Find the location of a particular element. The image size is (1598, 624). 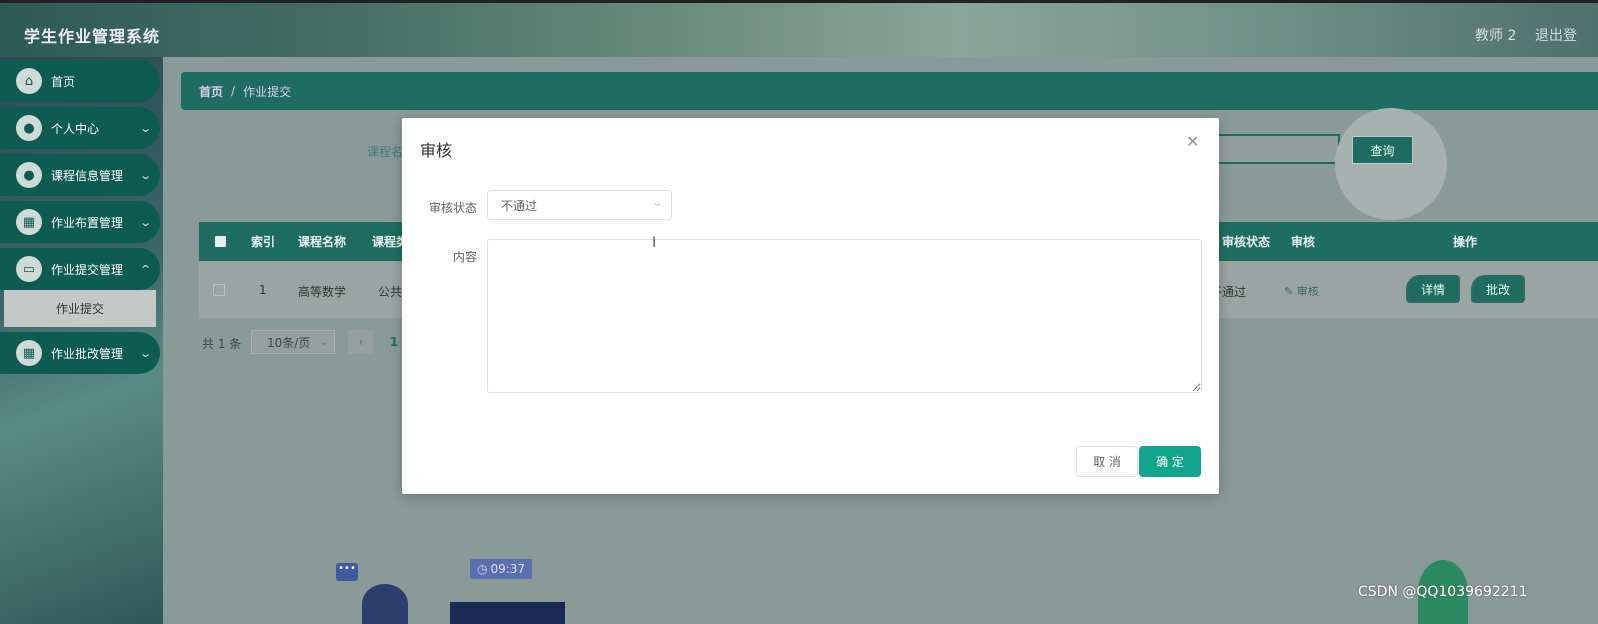

audit-status-value: 不通过 is located at coordinates (519, 205).